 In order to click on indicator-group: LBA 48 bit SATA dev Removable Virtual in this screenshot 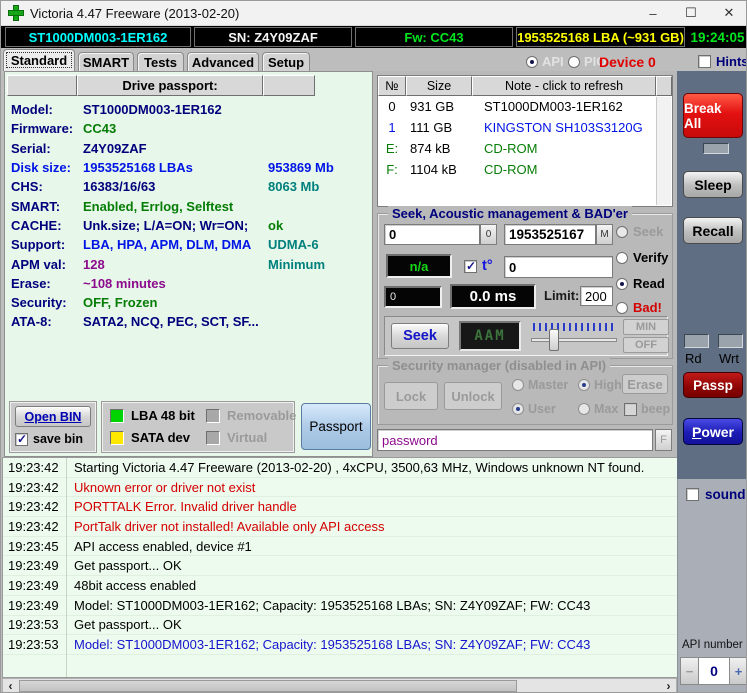, I will do `click(198, 427)`.